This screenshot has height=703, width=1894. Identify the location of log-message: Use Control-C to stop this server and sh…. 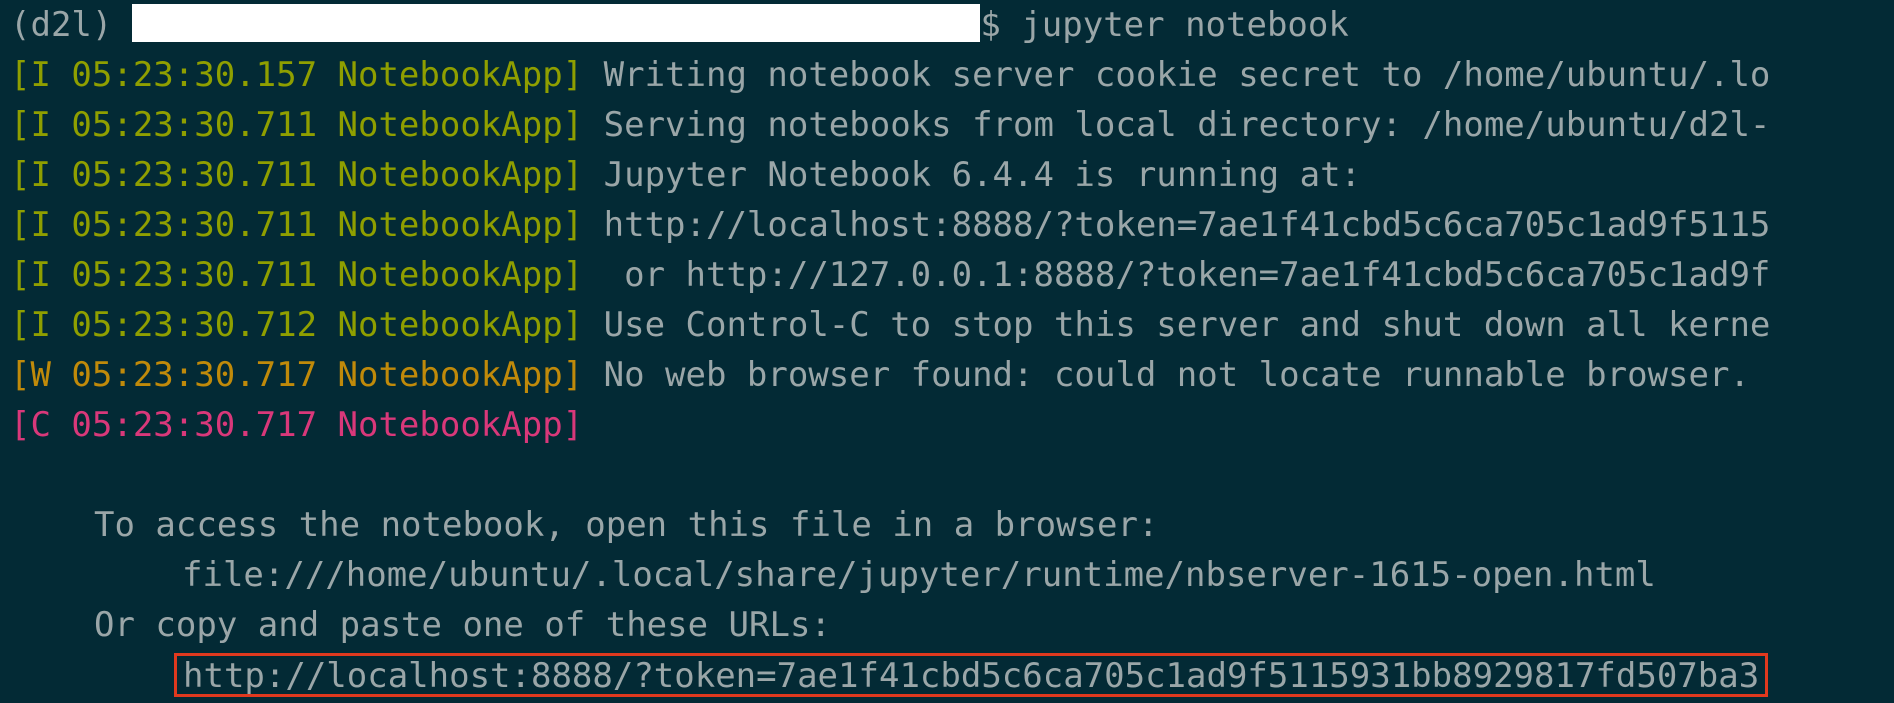
(1177, 325).